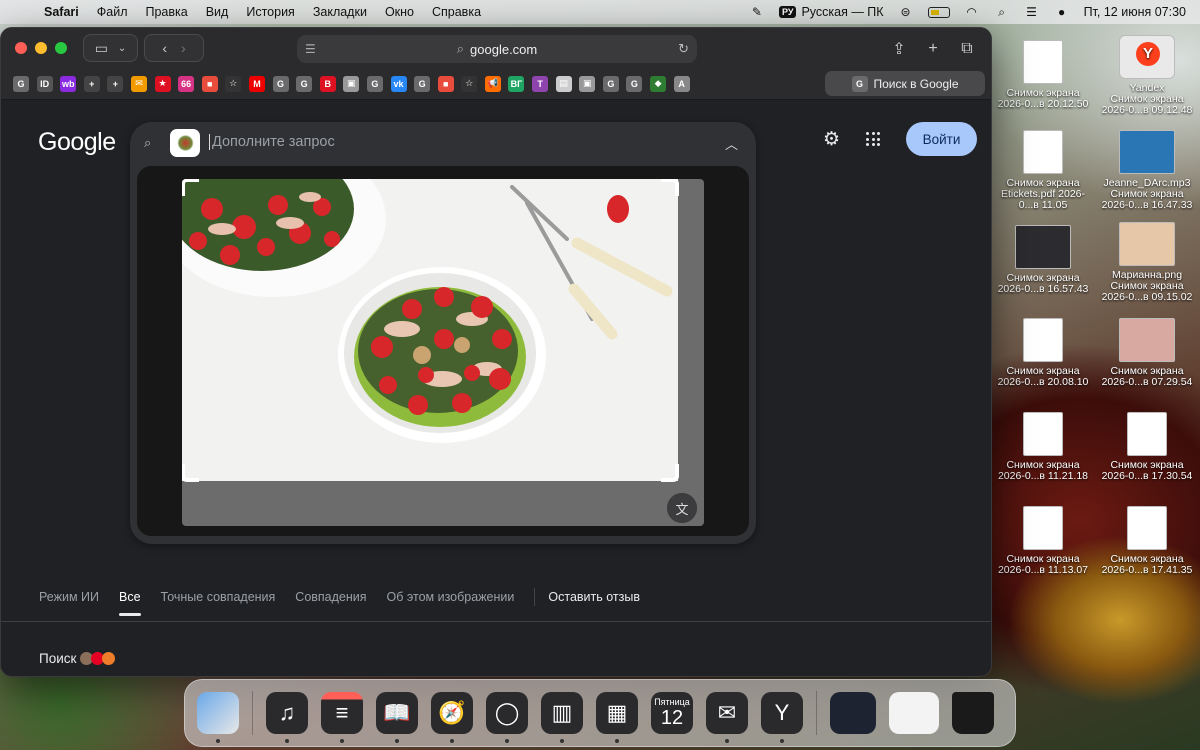 This screenshot has height=750, width=1200. I want to click on bookmark-favicon-icon: ■, so click(445, 83).